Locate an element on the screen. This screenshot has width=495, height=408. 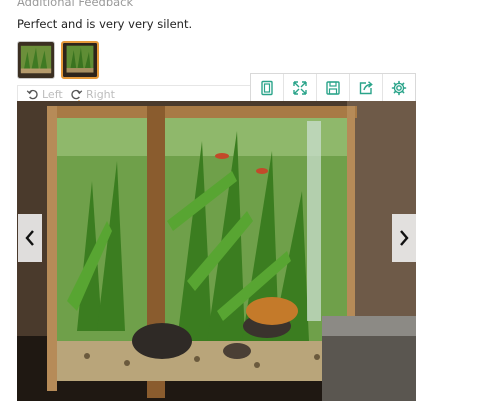
next-image-button is located at coordinates (404, 238).